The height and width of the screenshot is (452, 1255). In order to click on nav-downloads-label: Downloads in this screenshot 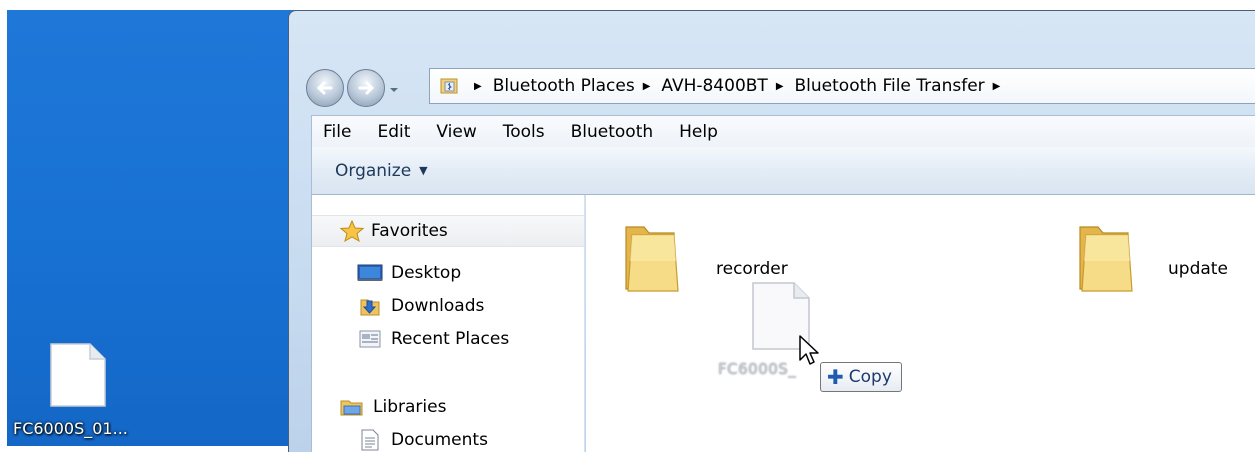, I will do `click(438, 306)`.